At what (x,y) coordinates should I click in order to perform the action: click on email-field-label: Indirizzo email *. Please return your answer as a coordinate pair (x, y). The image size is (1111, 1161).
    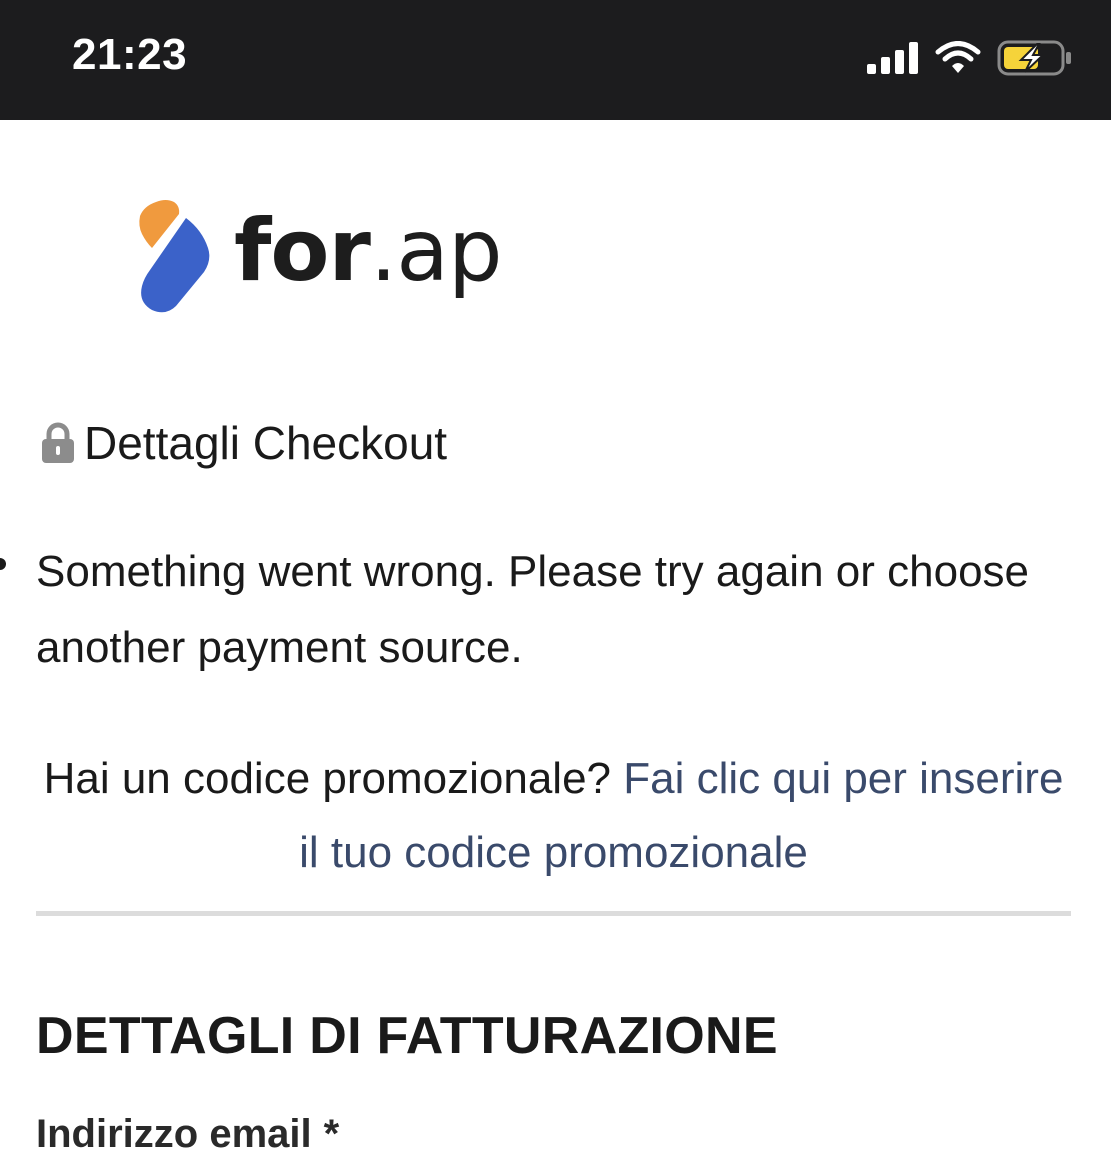
    Looking at the image, I should click on (187, 1134).